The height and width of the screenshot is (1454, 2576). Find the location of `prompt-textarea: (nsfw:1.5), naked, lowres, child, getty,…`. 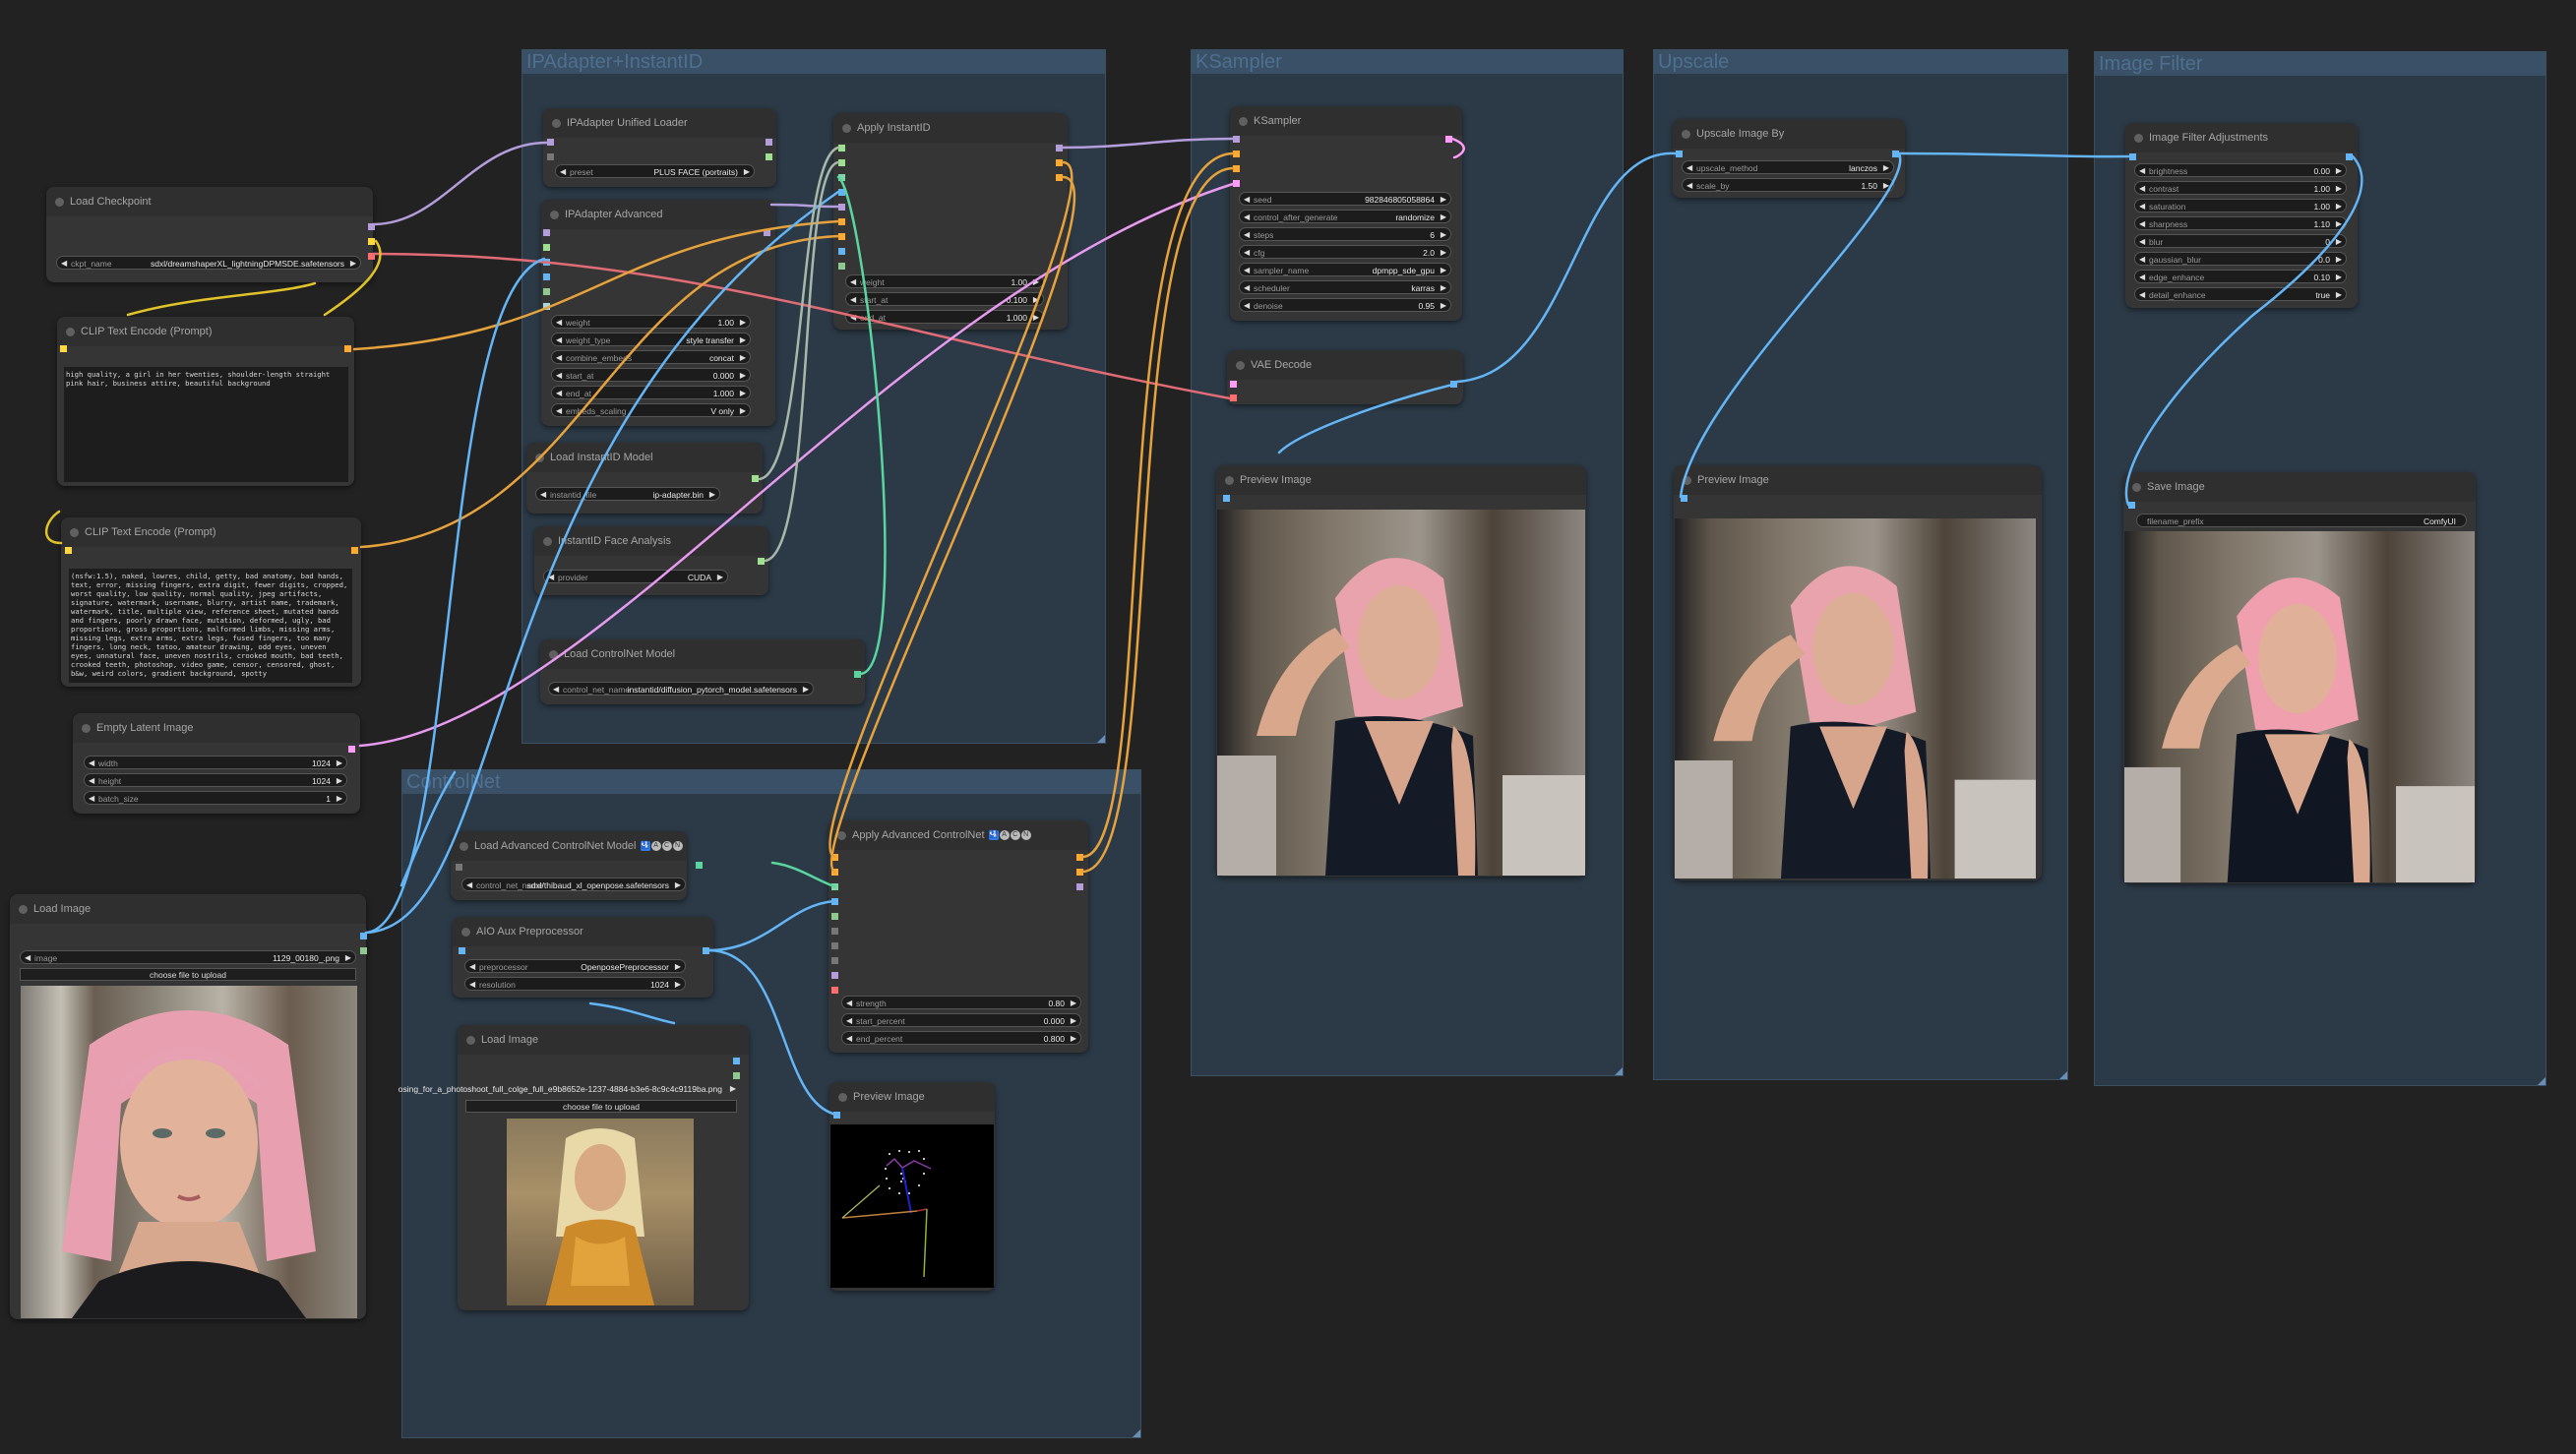

prompt-textarea: (nsfw:1.5), naked, lowres, child, getty,… is located at coordinates (210, 626).